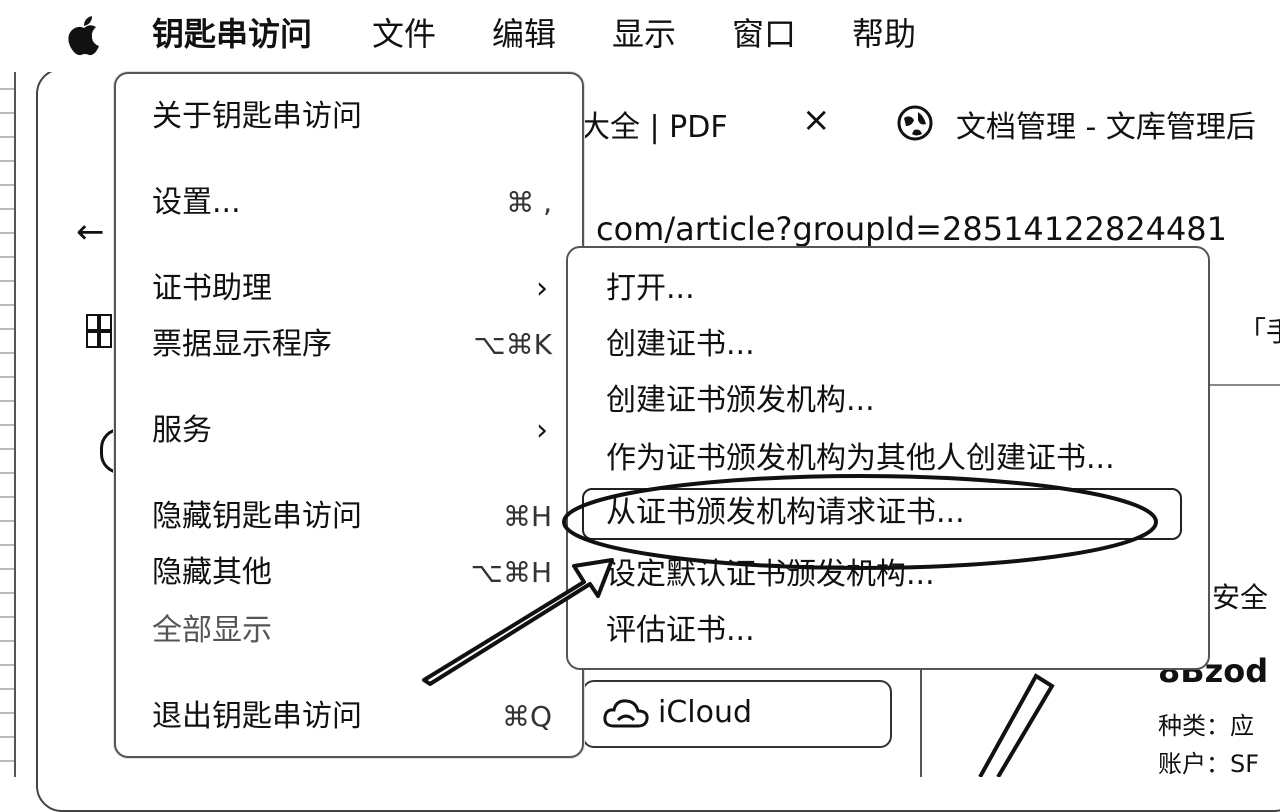 This screenshot has height=812, width=1280. I want to click on tab-close-button: ×, so click(816, 120).